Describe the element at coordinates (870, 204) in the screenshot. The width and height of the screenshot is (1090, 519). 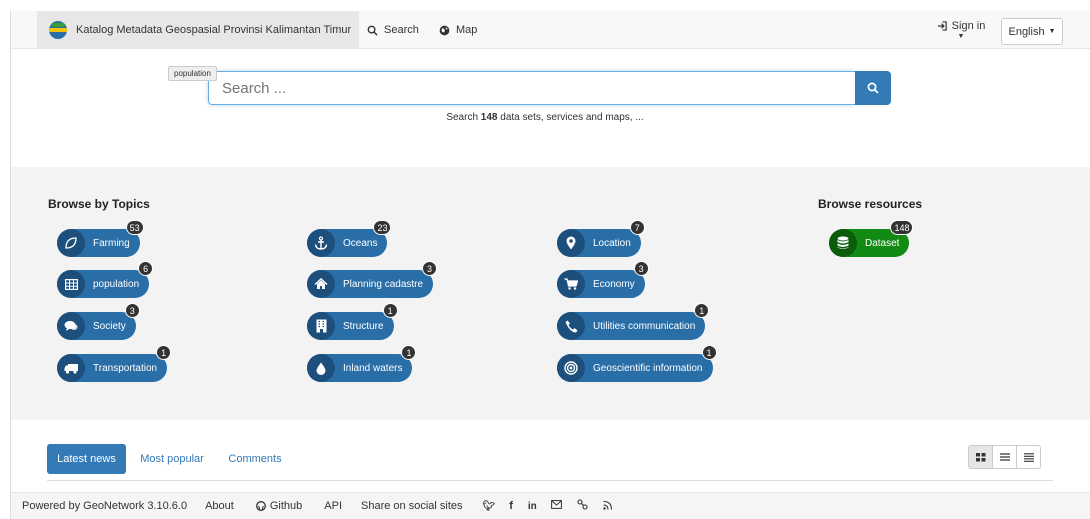
I see `browse-resources-title: Browse resources` at that location.